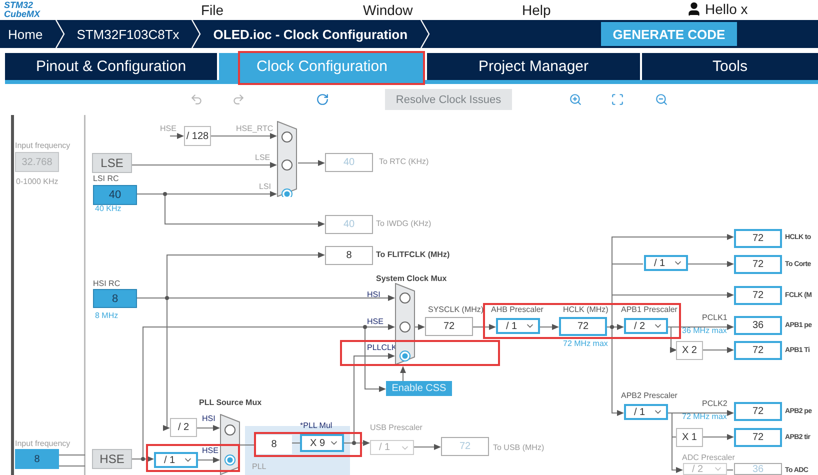  Describe the element at coordinates (106, 284) in the screenshot. I see `diagram-label: HSI RC` at that location.